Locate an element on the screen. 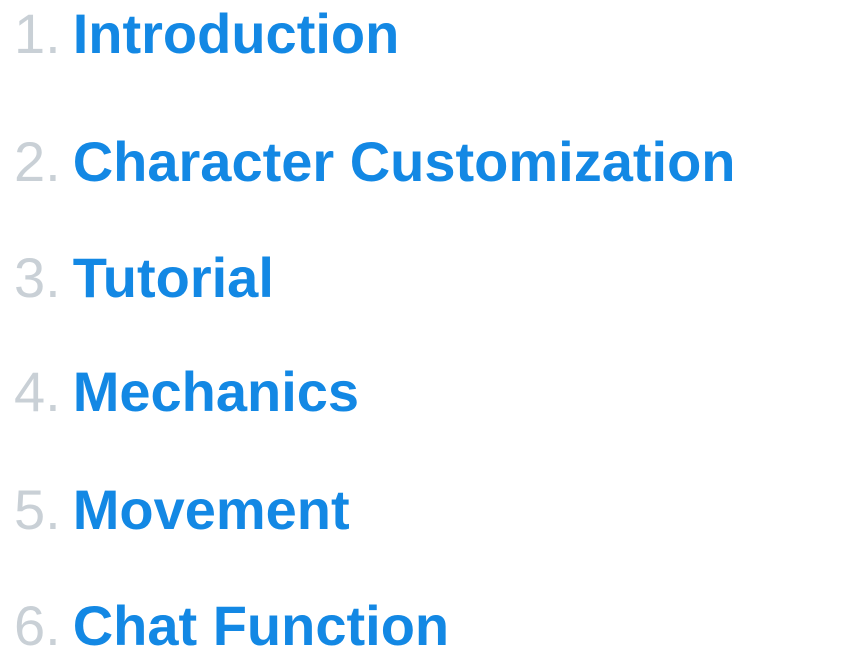  toc-item-mechanics: 4. Mechanics is located at coordinates (186, 392).